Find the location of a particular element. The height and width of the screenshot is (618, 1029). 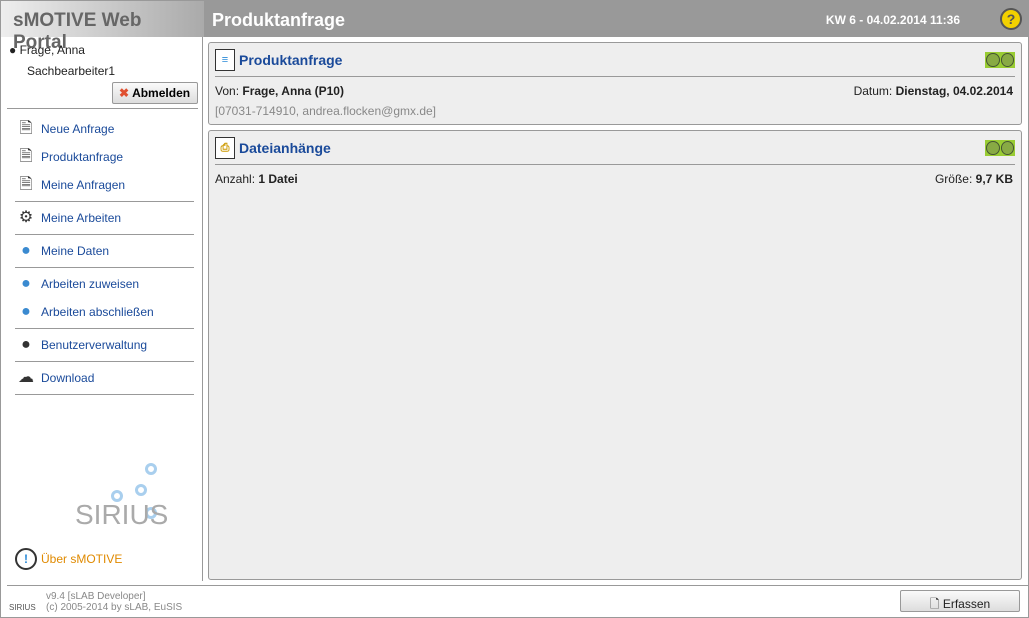

menu-meine-anfragen: 🗎 Meine Anfragen is located at coordinates (70, 185).